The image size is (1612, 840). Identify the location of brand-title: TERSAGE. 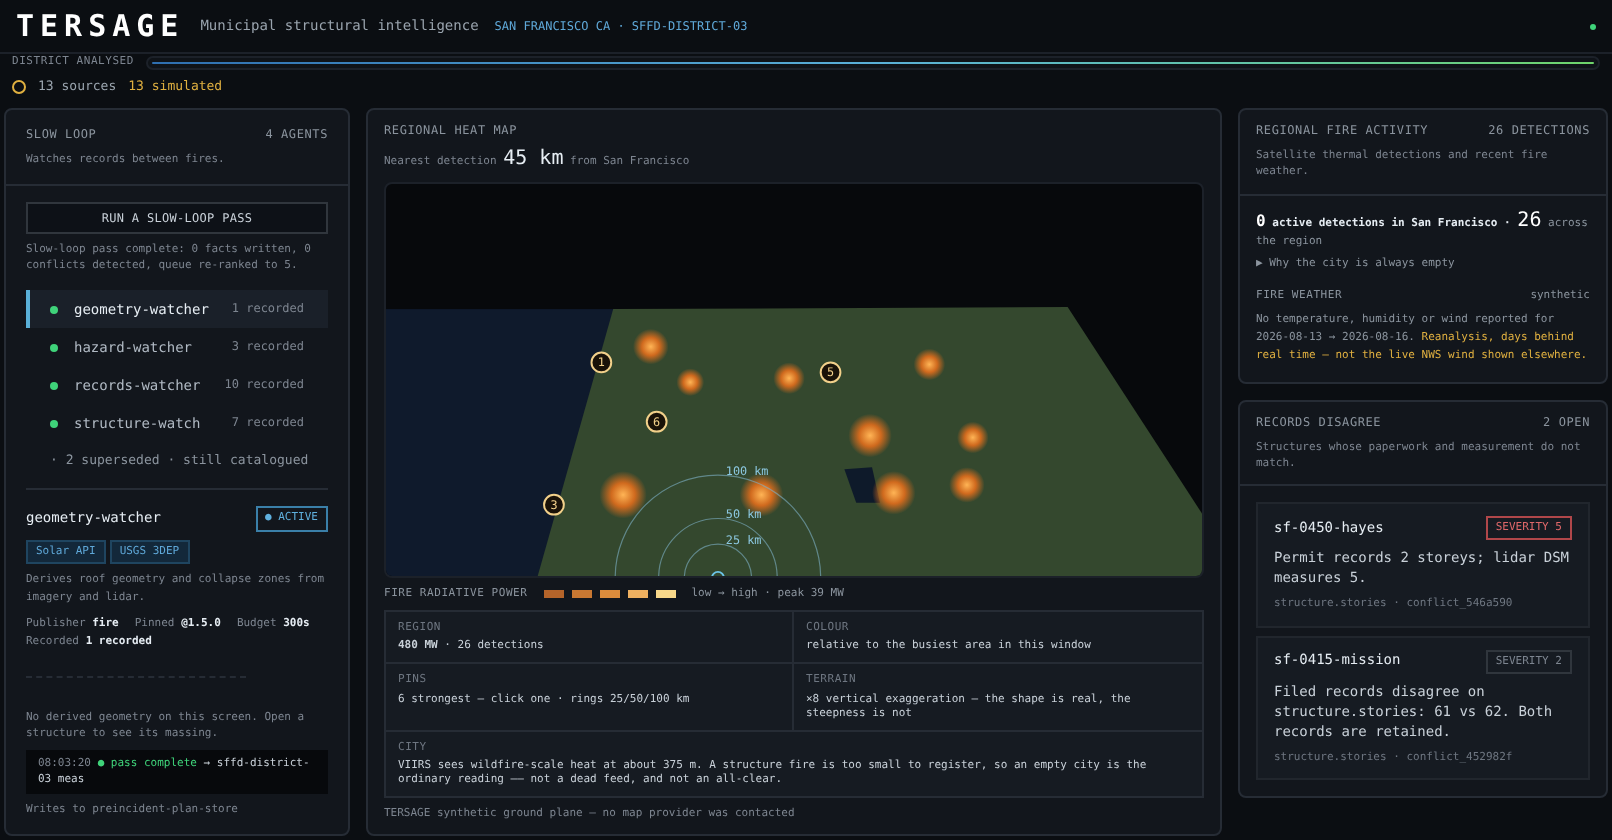
(100, 26).